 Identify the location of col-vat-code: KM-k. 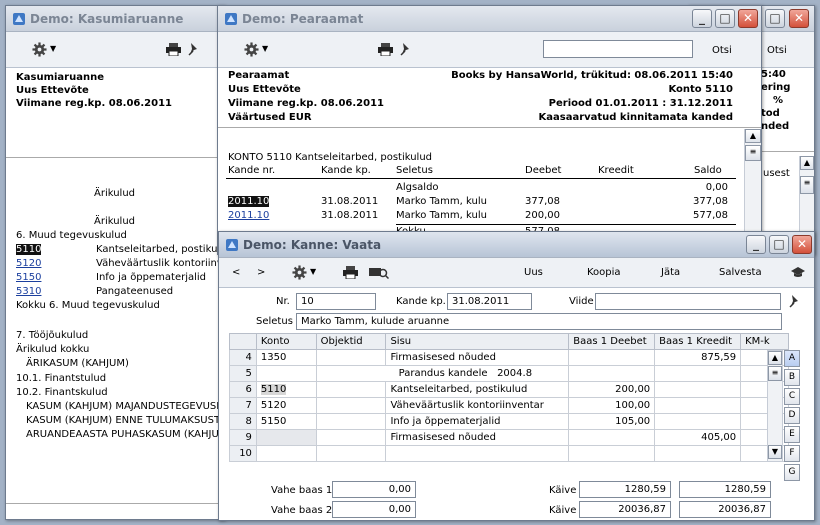
(764, 341).